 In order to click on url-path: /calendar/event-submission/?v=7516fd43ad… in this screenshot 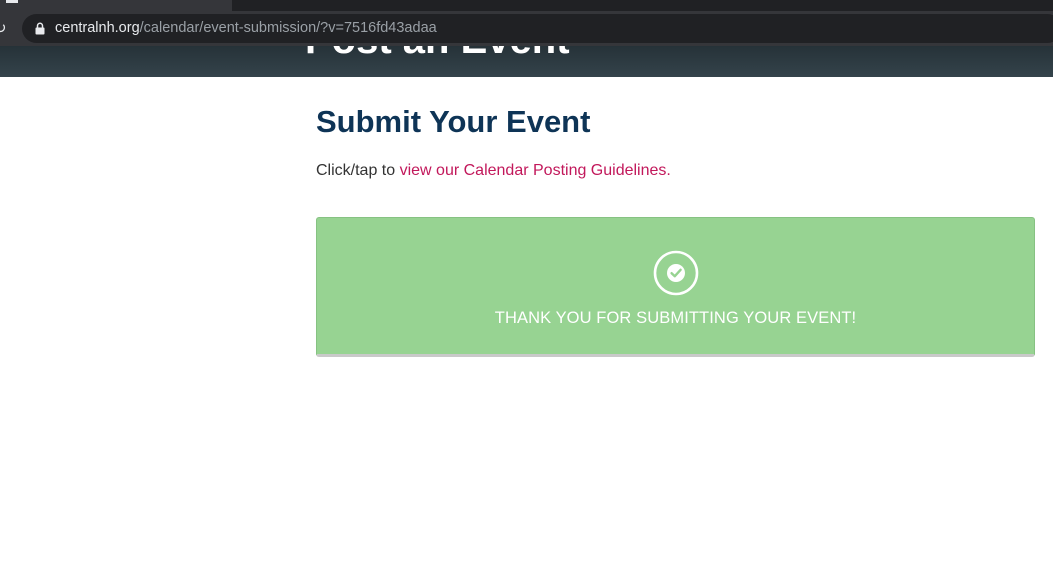, I will do `click(288, 28)`.